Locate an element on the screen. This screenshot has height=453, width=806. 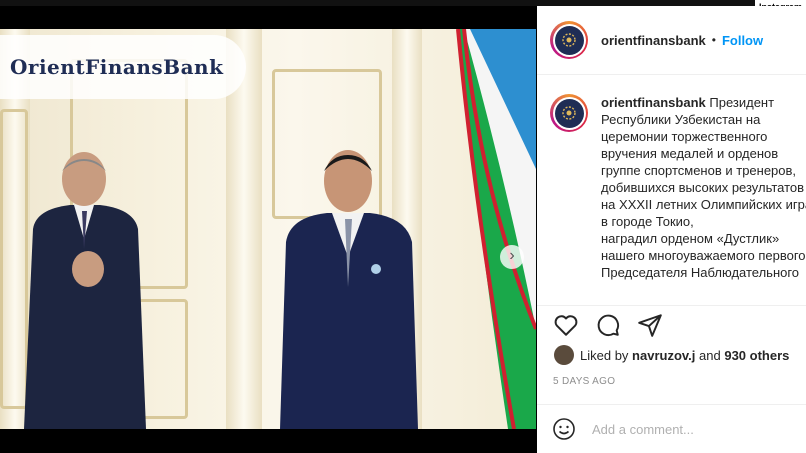
caption-line: Республики Узбекистан на is located at coordinates (681, 119).